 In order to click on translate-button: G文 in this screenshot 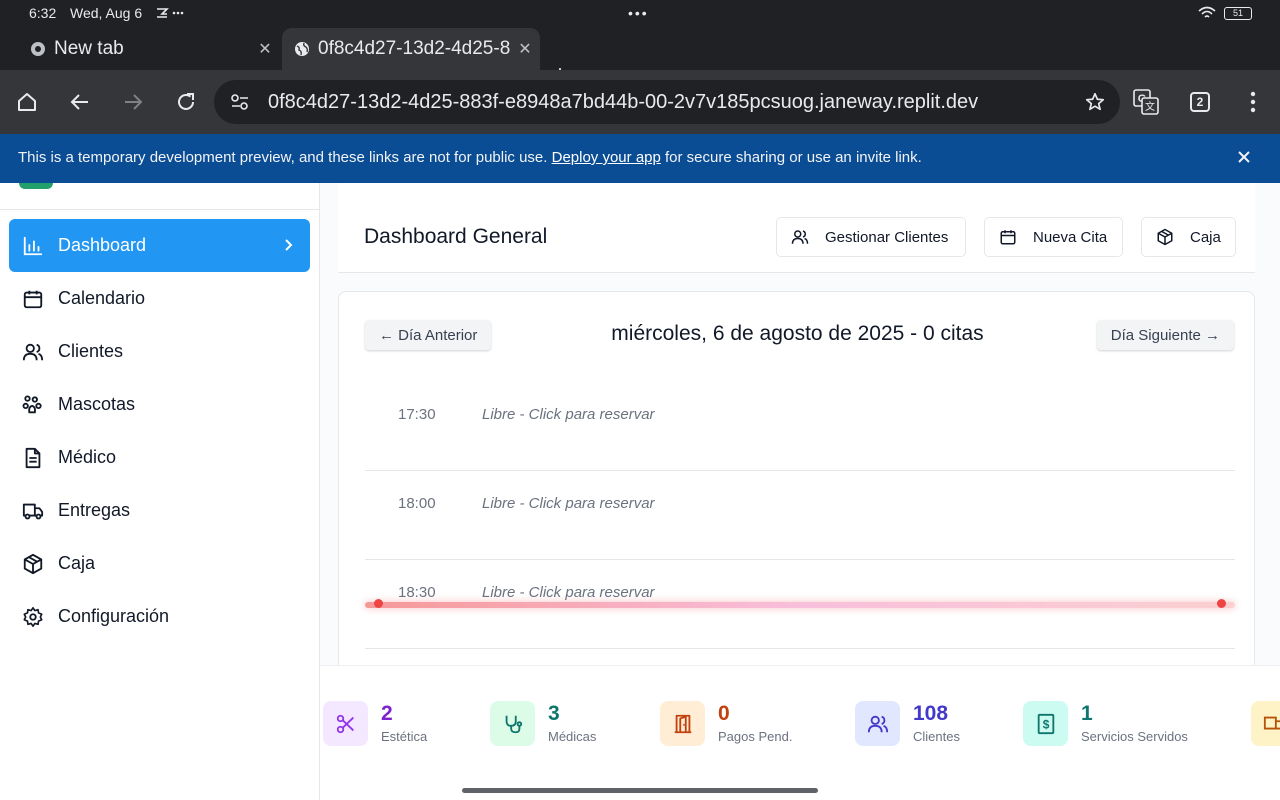, I will do `click(1146, 102)`.